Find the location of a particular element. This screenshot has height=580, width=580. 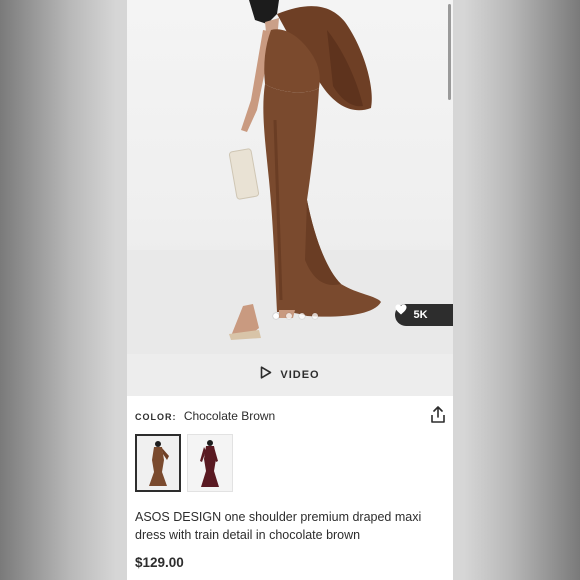

color-row: COLOR: Chocolate Brown is located at coordinates (205, 416).